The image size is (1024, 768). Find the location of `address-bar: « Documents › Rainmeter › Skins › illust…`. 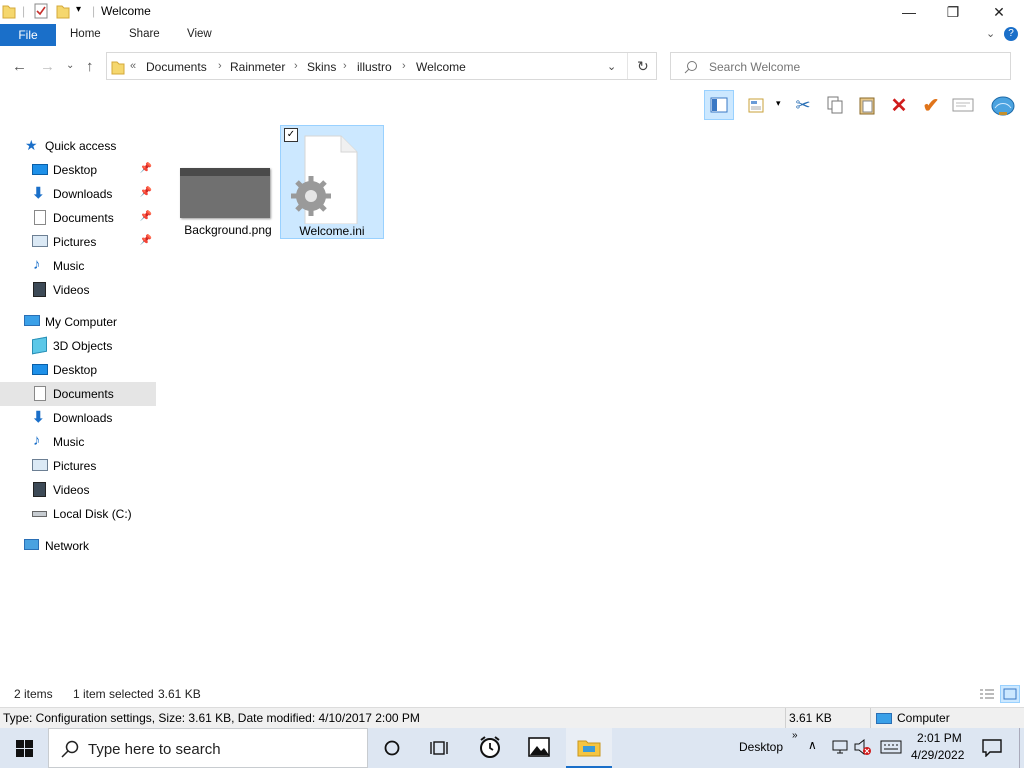

address-bar: « Documents › Rainmeter › Skins › illust… is located at coordinates (381, 66).